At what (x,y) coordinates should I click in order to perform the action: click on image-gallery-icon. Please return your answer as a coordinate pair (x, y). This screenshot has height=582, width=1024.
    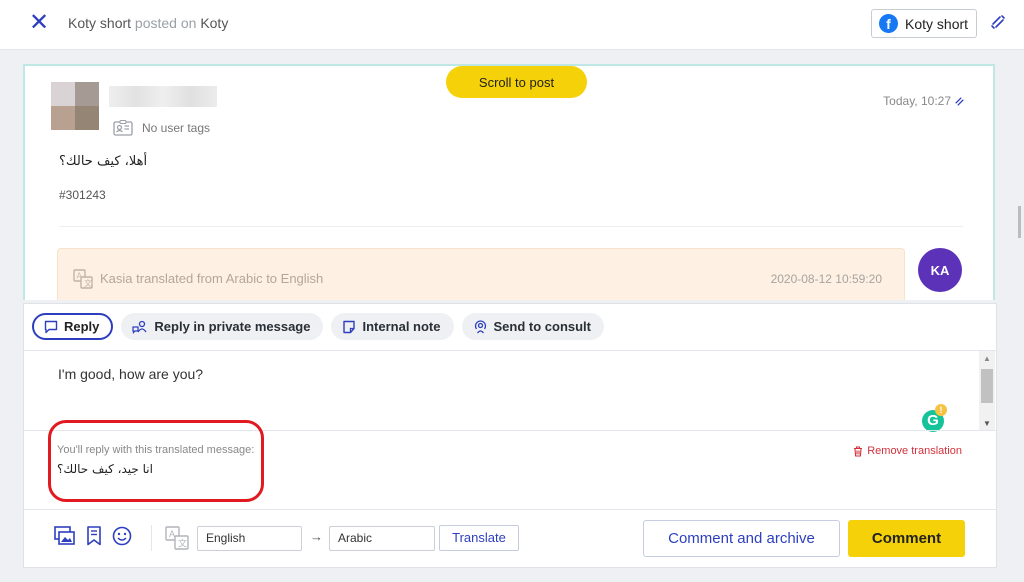
    Looking at the image, I should click on (65, 536).